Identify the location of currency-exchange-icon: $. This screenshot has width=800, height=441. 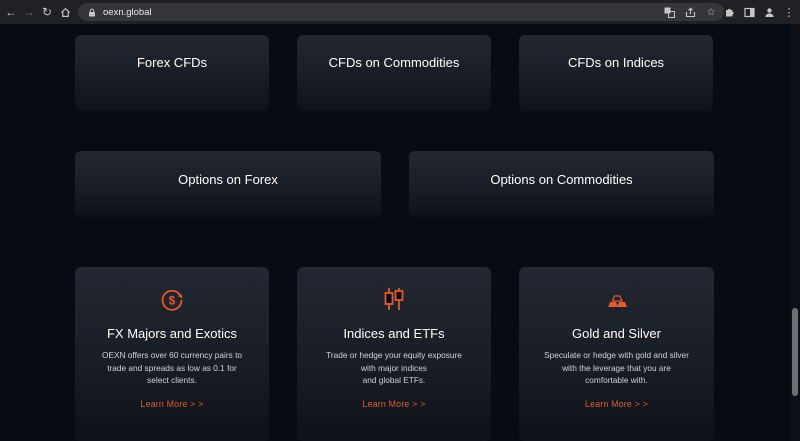
(172, 302).